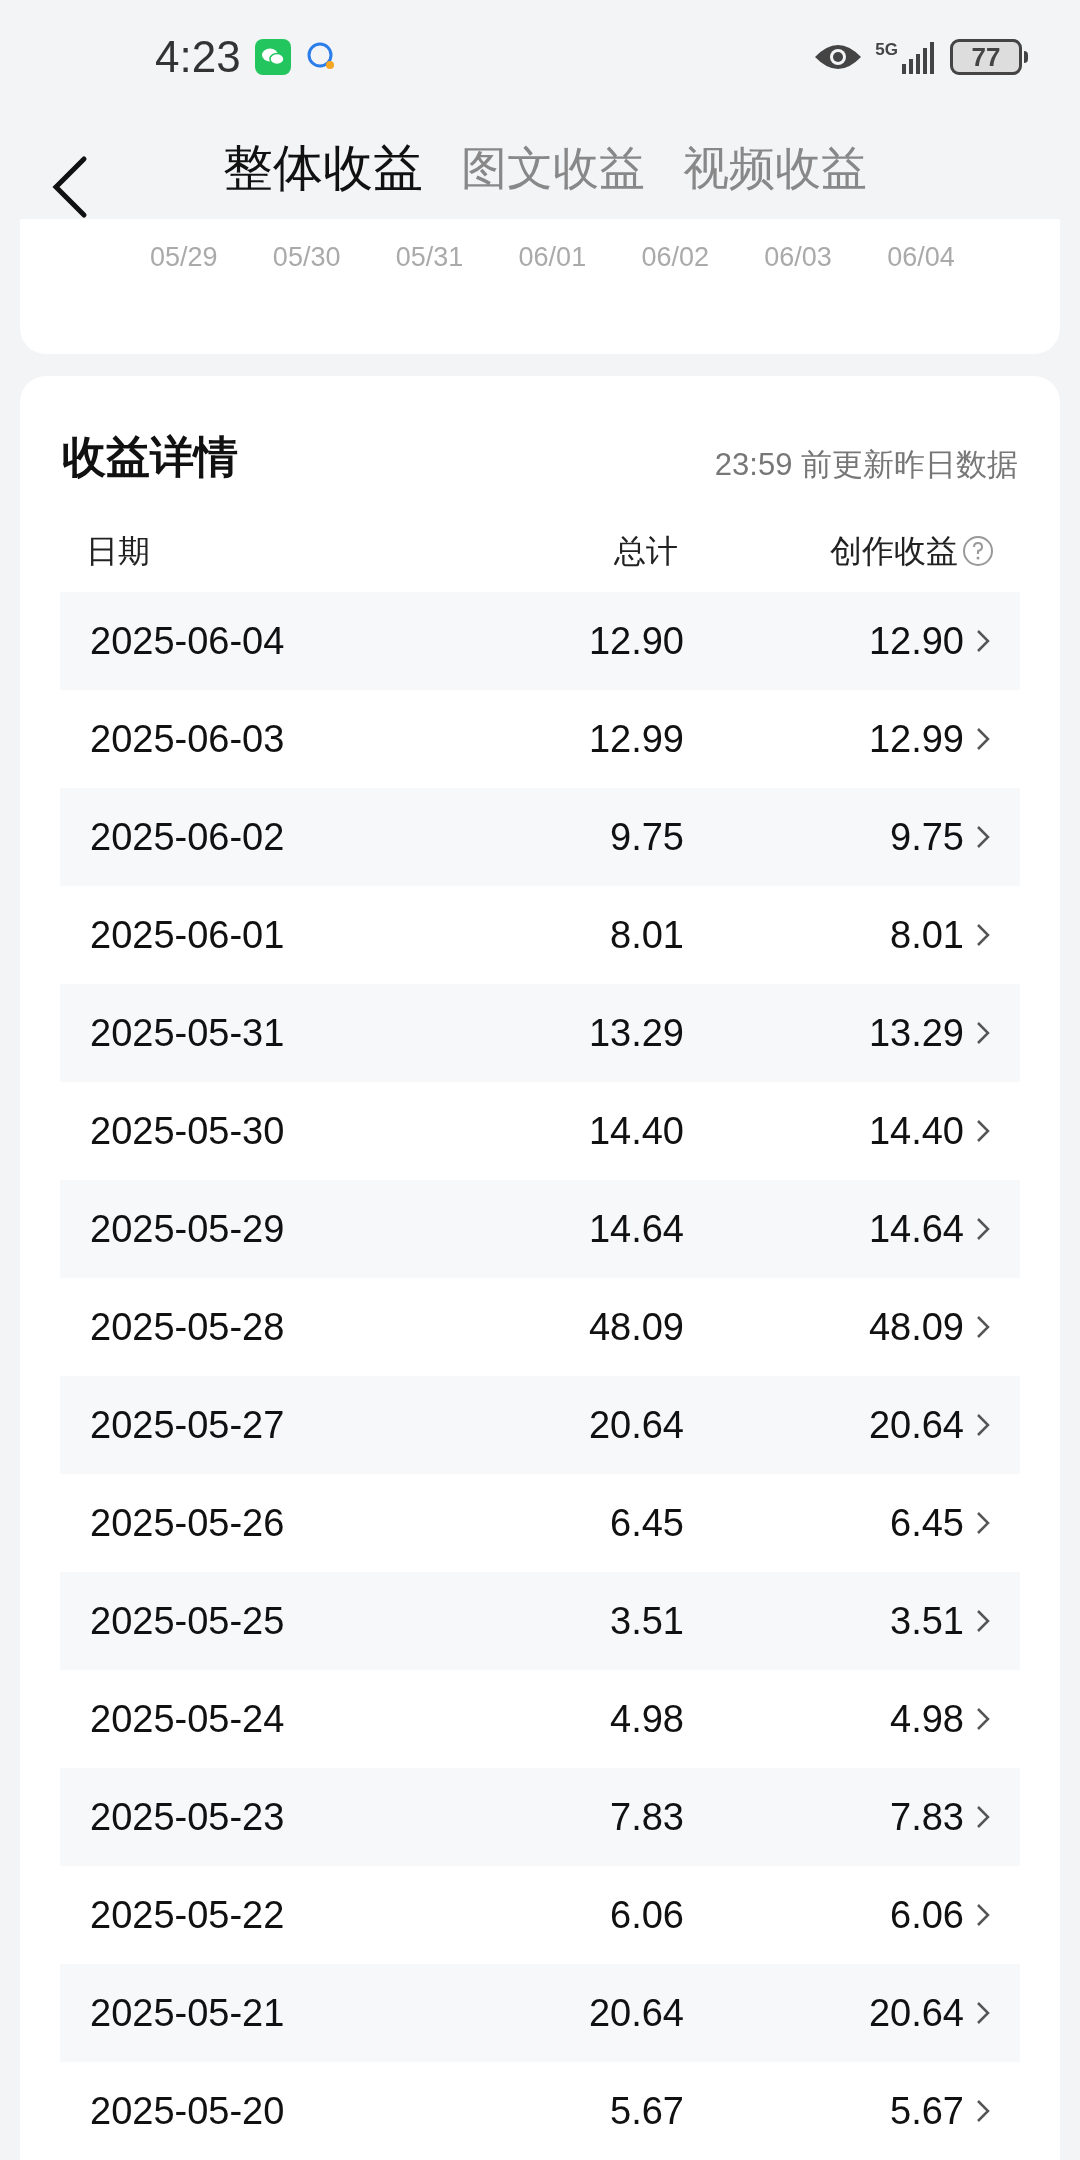  Describe the element at coordinates (646, 837) in the screenshot. I see `total-cell-text: 9.75` at that location.